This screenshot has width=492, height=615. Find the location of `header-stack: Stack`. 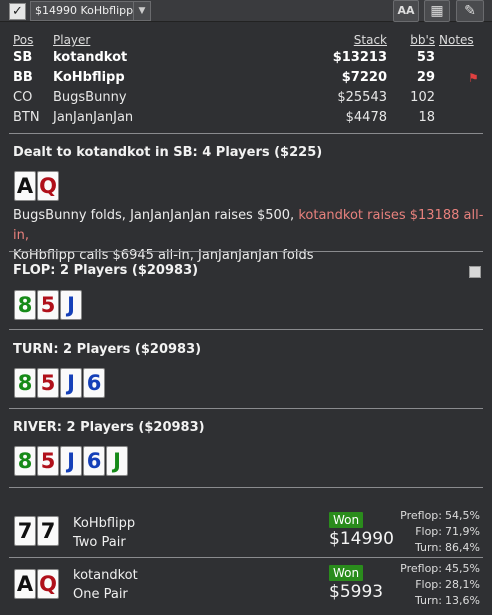

header-stack: Stack is located at coordinates (370, 40).